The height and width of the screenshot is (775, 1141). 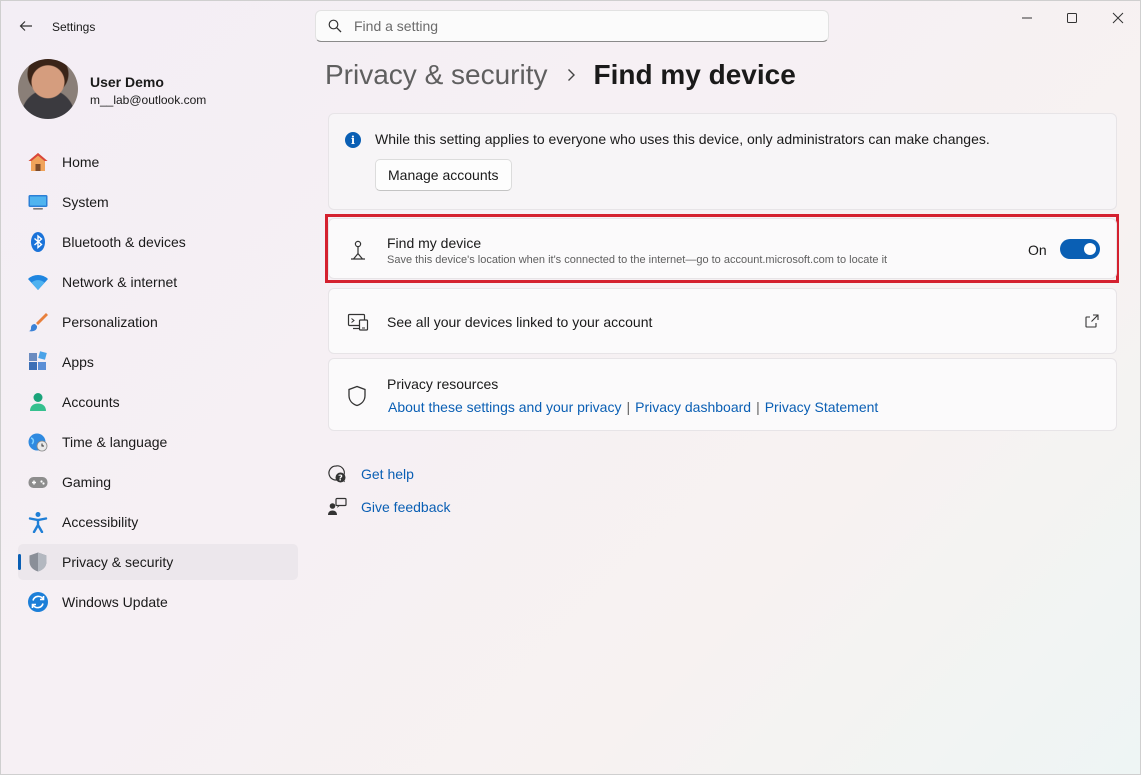 I want to click on sidebar-item-label: Bluetooth & devices, so click(x=124, y=242).